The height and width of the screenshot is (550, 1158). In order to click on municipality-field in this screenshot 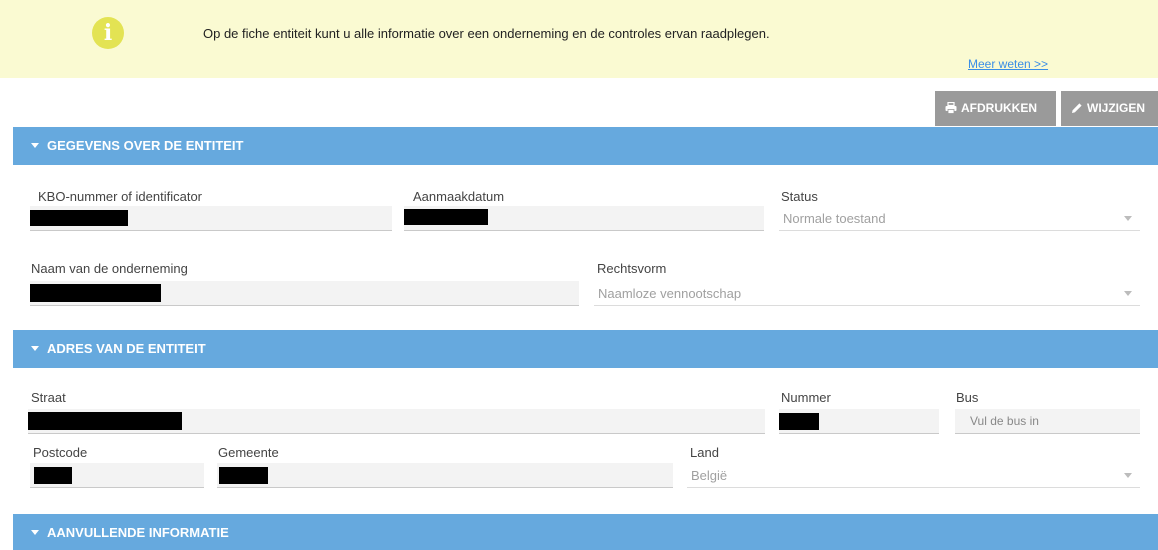, I will do `click(445, 475)`.